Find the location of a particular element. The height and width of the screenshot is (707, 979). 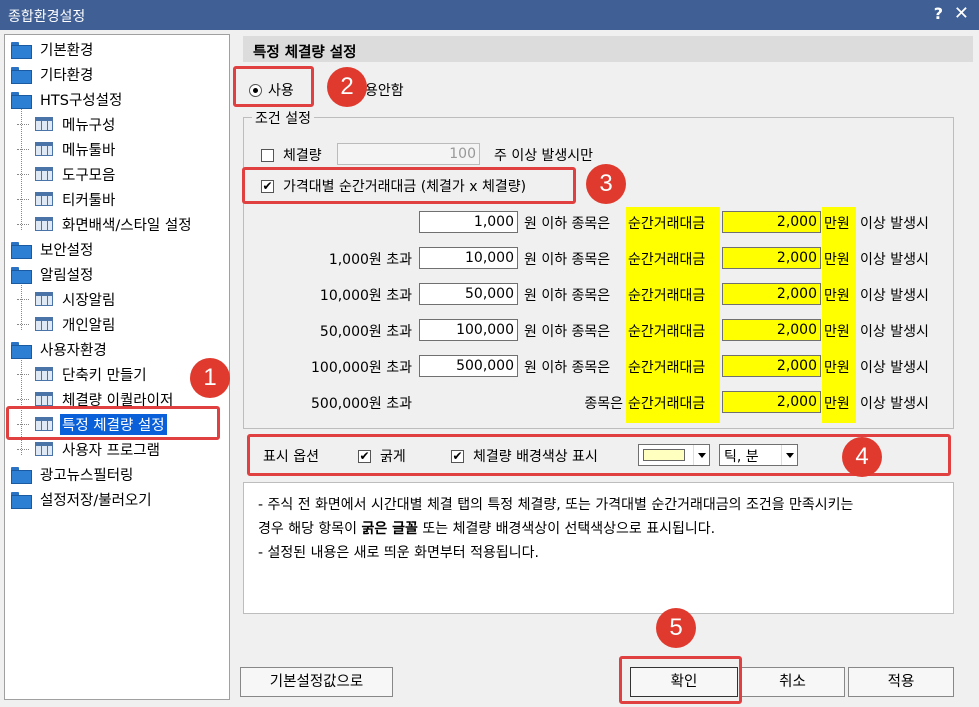

tree-item-label: 기타환경 is located at coordinates (67, 75).